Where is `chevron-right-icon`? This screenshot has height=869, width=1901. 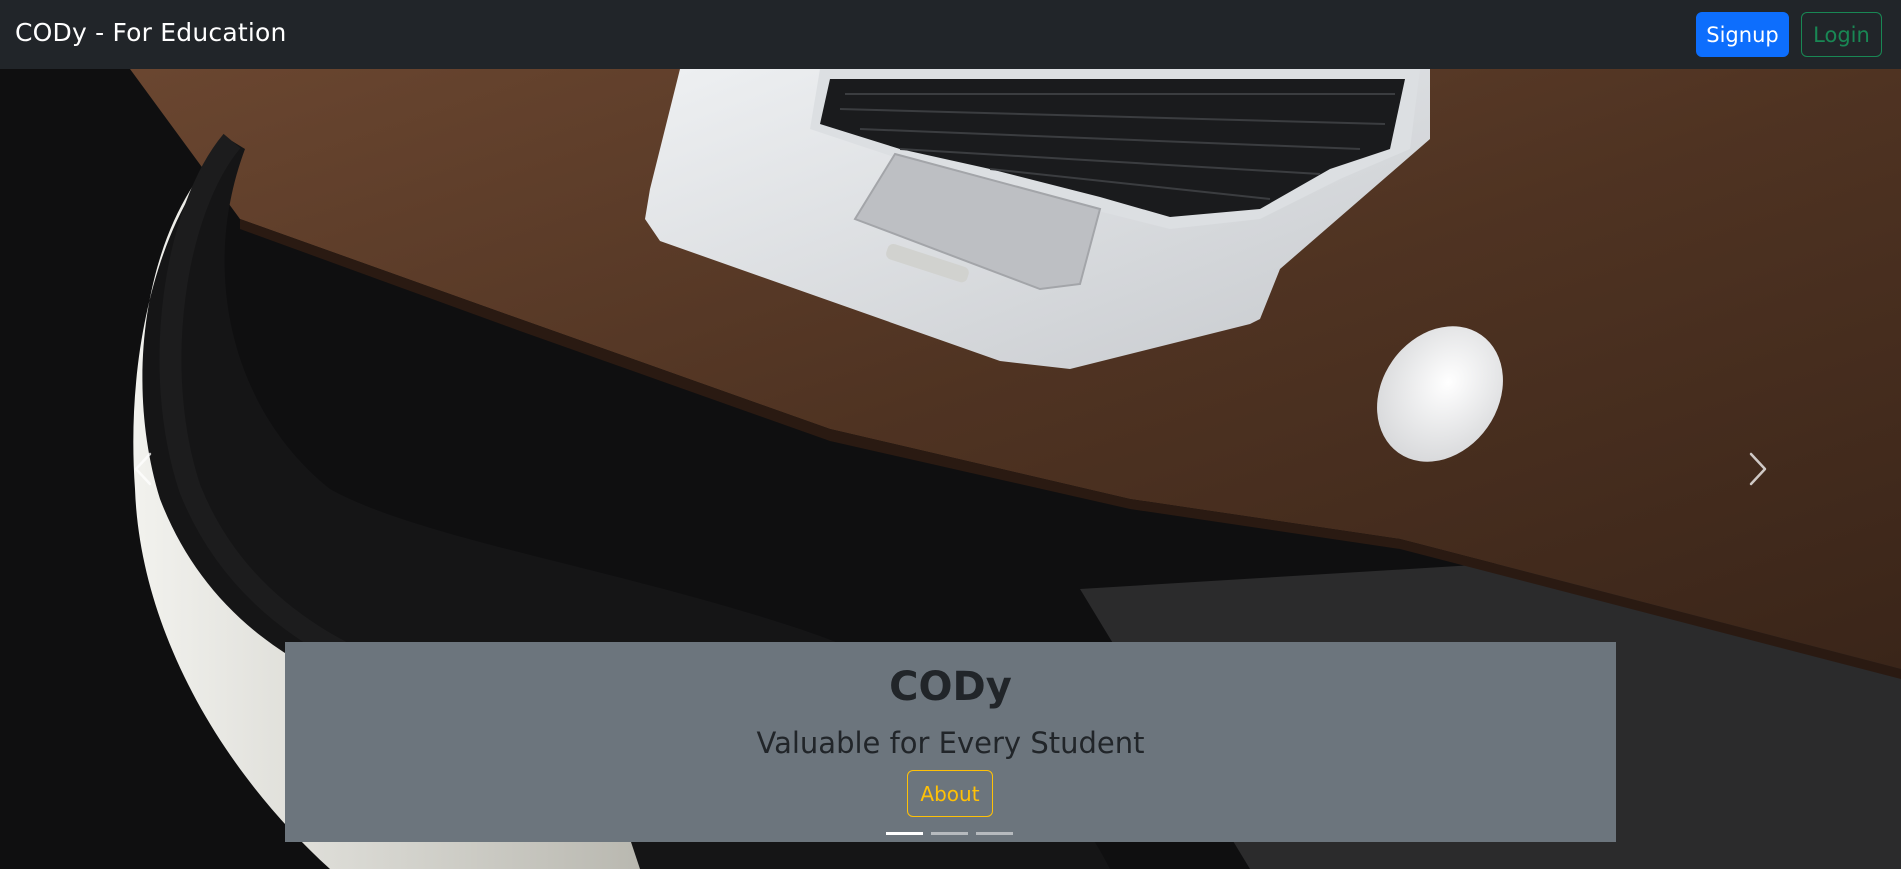
chevron-right-icon is located at coordinates (1758, 469).